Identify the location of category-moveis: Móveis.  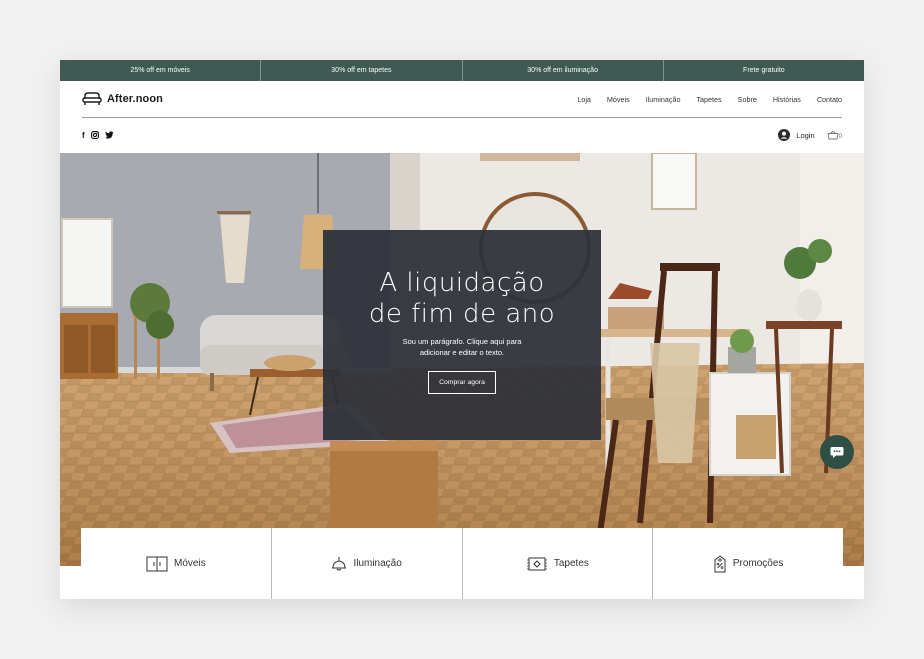
(176, 563).